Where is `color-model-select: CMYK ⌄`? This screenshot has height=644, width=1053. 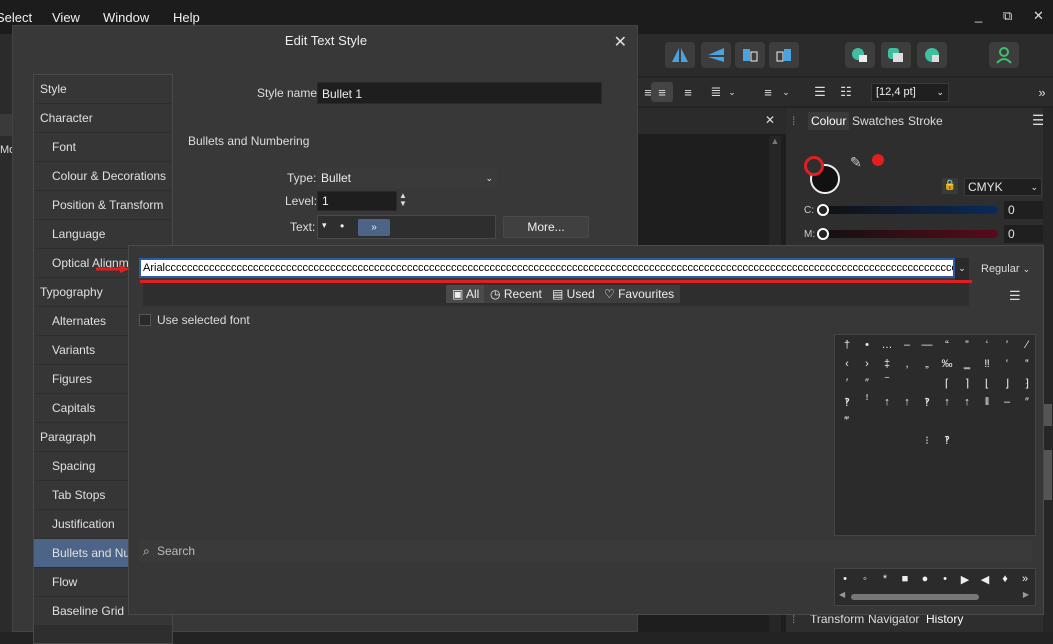
color-model-select: CMYK ⌄ is located at coordinates (1003, 187).